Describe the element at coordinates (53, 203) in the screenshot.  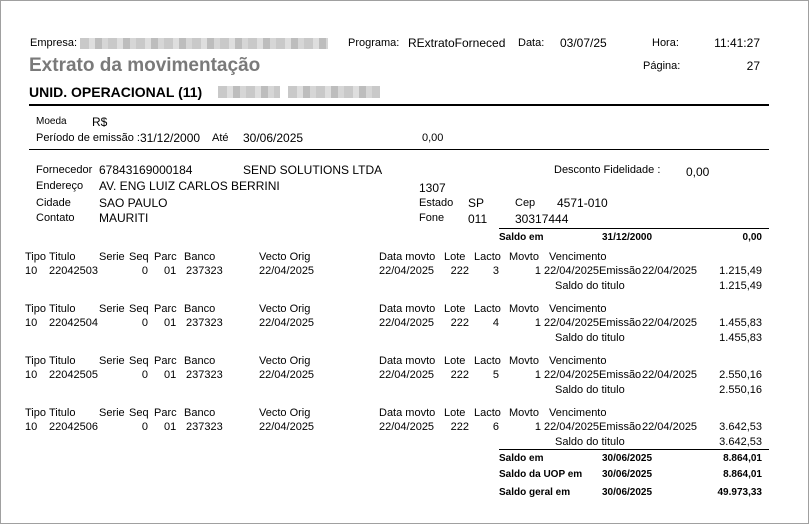
I see `cidade-label: Cidade` at that location.